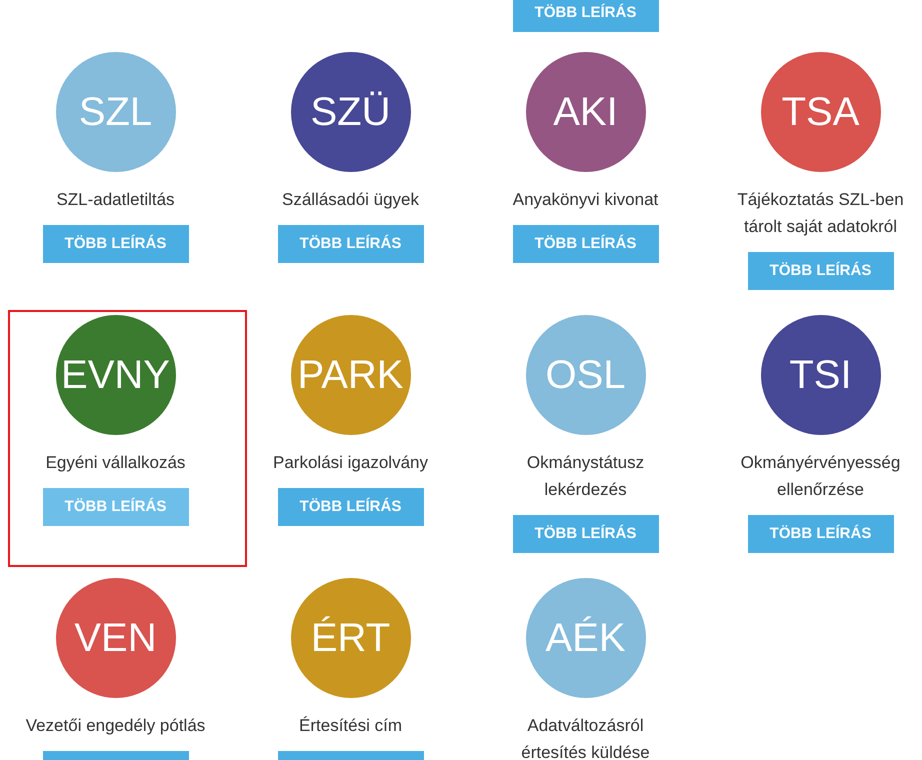 The height and width of the screenshot is (760, 922). What do you see at coordinates (350, 638) in the screenshot?
I see `service-badge: ÉRT` at bounding box center [350, 638].